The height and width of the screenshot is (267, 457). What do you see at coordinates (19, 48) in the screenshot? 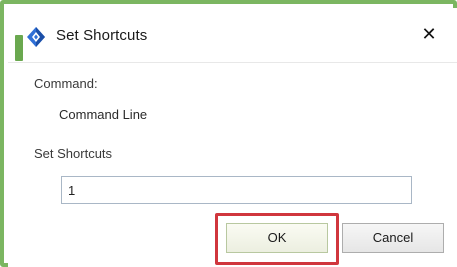
I see `title-accent-bar` at bounding box center [19, 48].